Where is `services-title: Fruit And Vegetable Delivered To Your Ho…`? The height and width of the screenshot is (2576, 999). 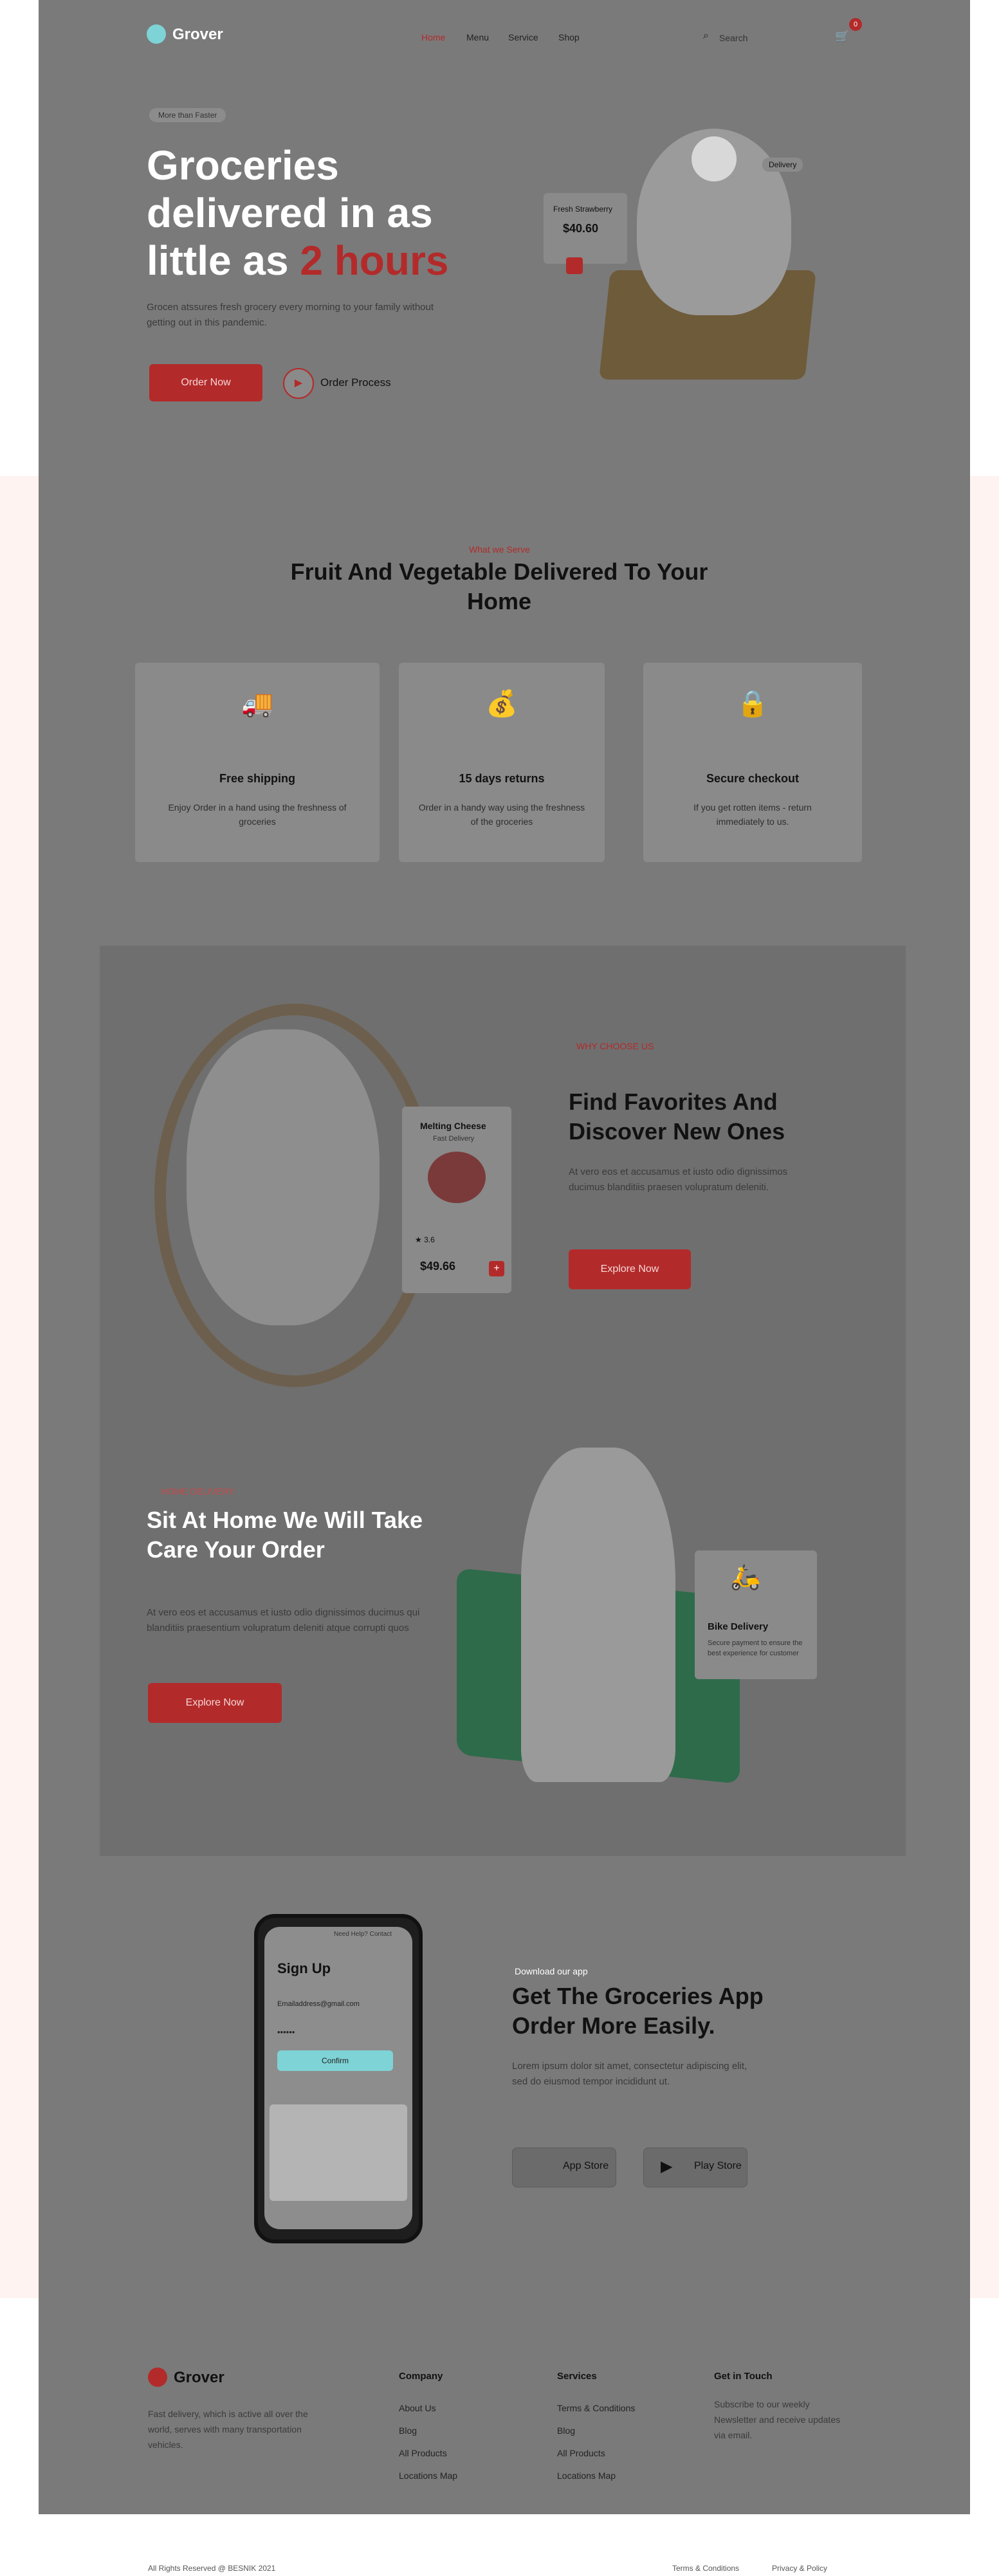
services-title: Fruit And Vegetable Delivered To Your Ho… is located at coordinates (499, 586).